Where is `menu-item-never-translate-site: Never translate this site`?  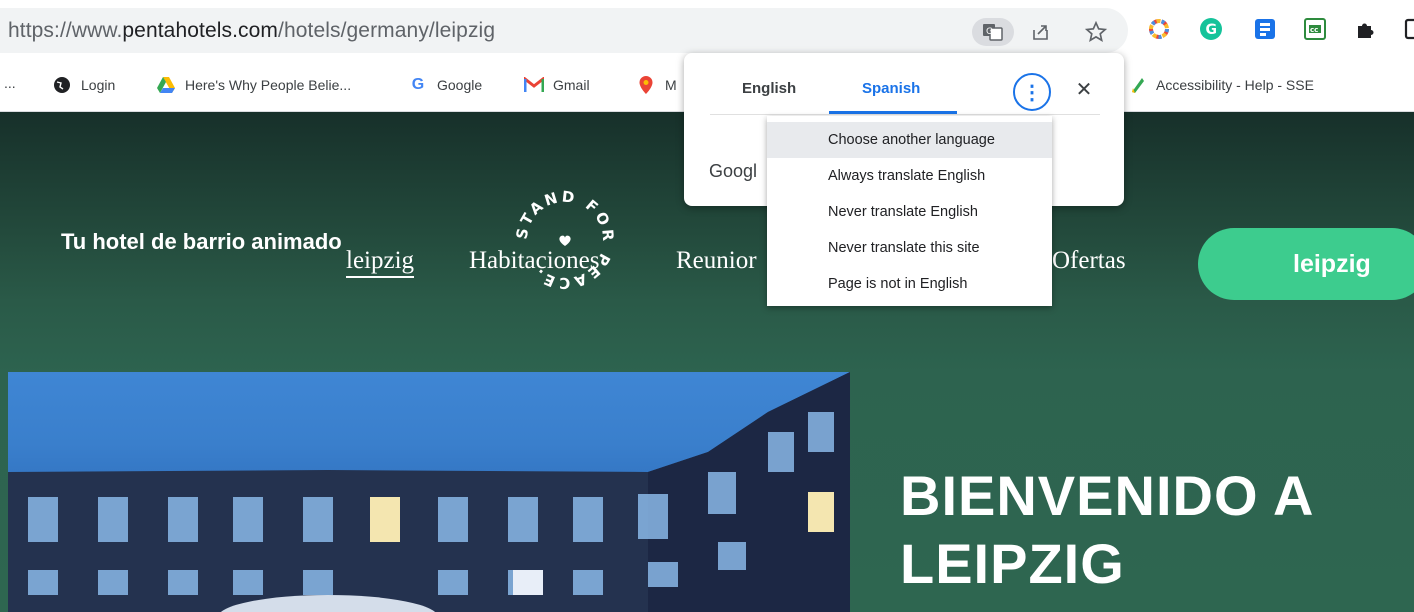
menu-item-never-translate-site: Never translate this site is located at coordinates (909, 248).